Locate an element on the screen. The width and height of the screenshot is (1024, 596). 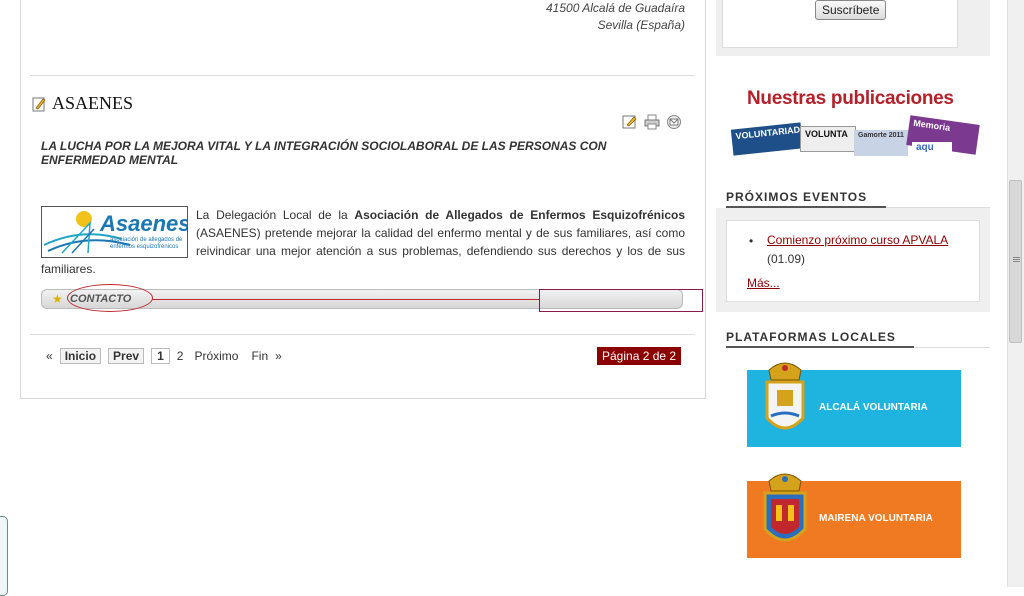
alcala-banner: ALCALÁ VOLUNTARIA is located at coordinates (854, 404).